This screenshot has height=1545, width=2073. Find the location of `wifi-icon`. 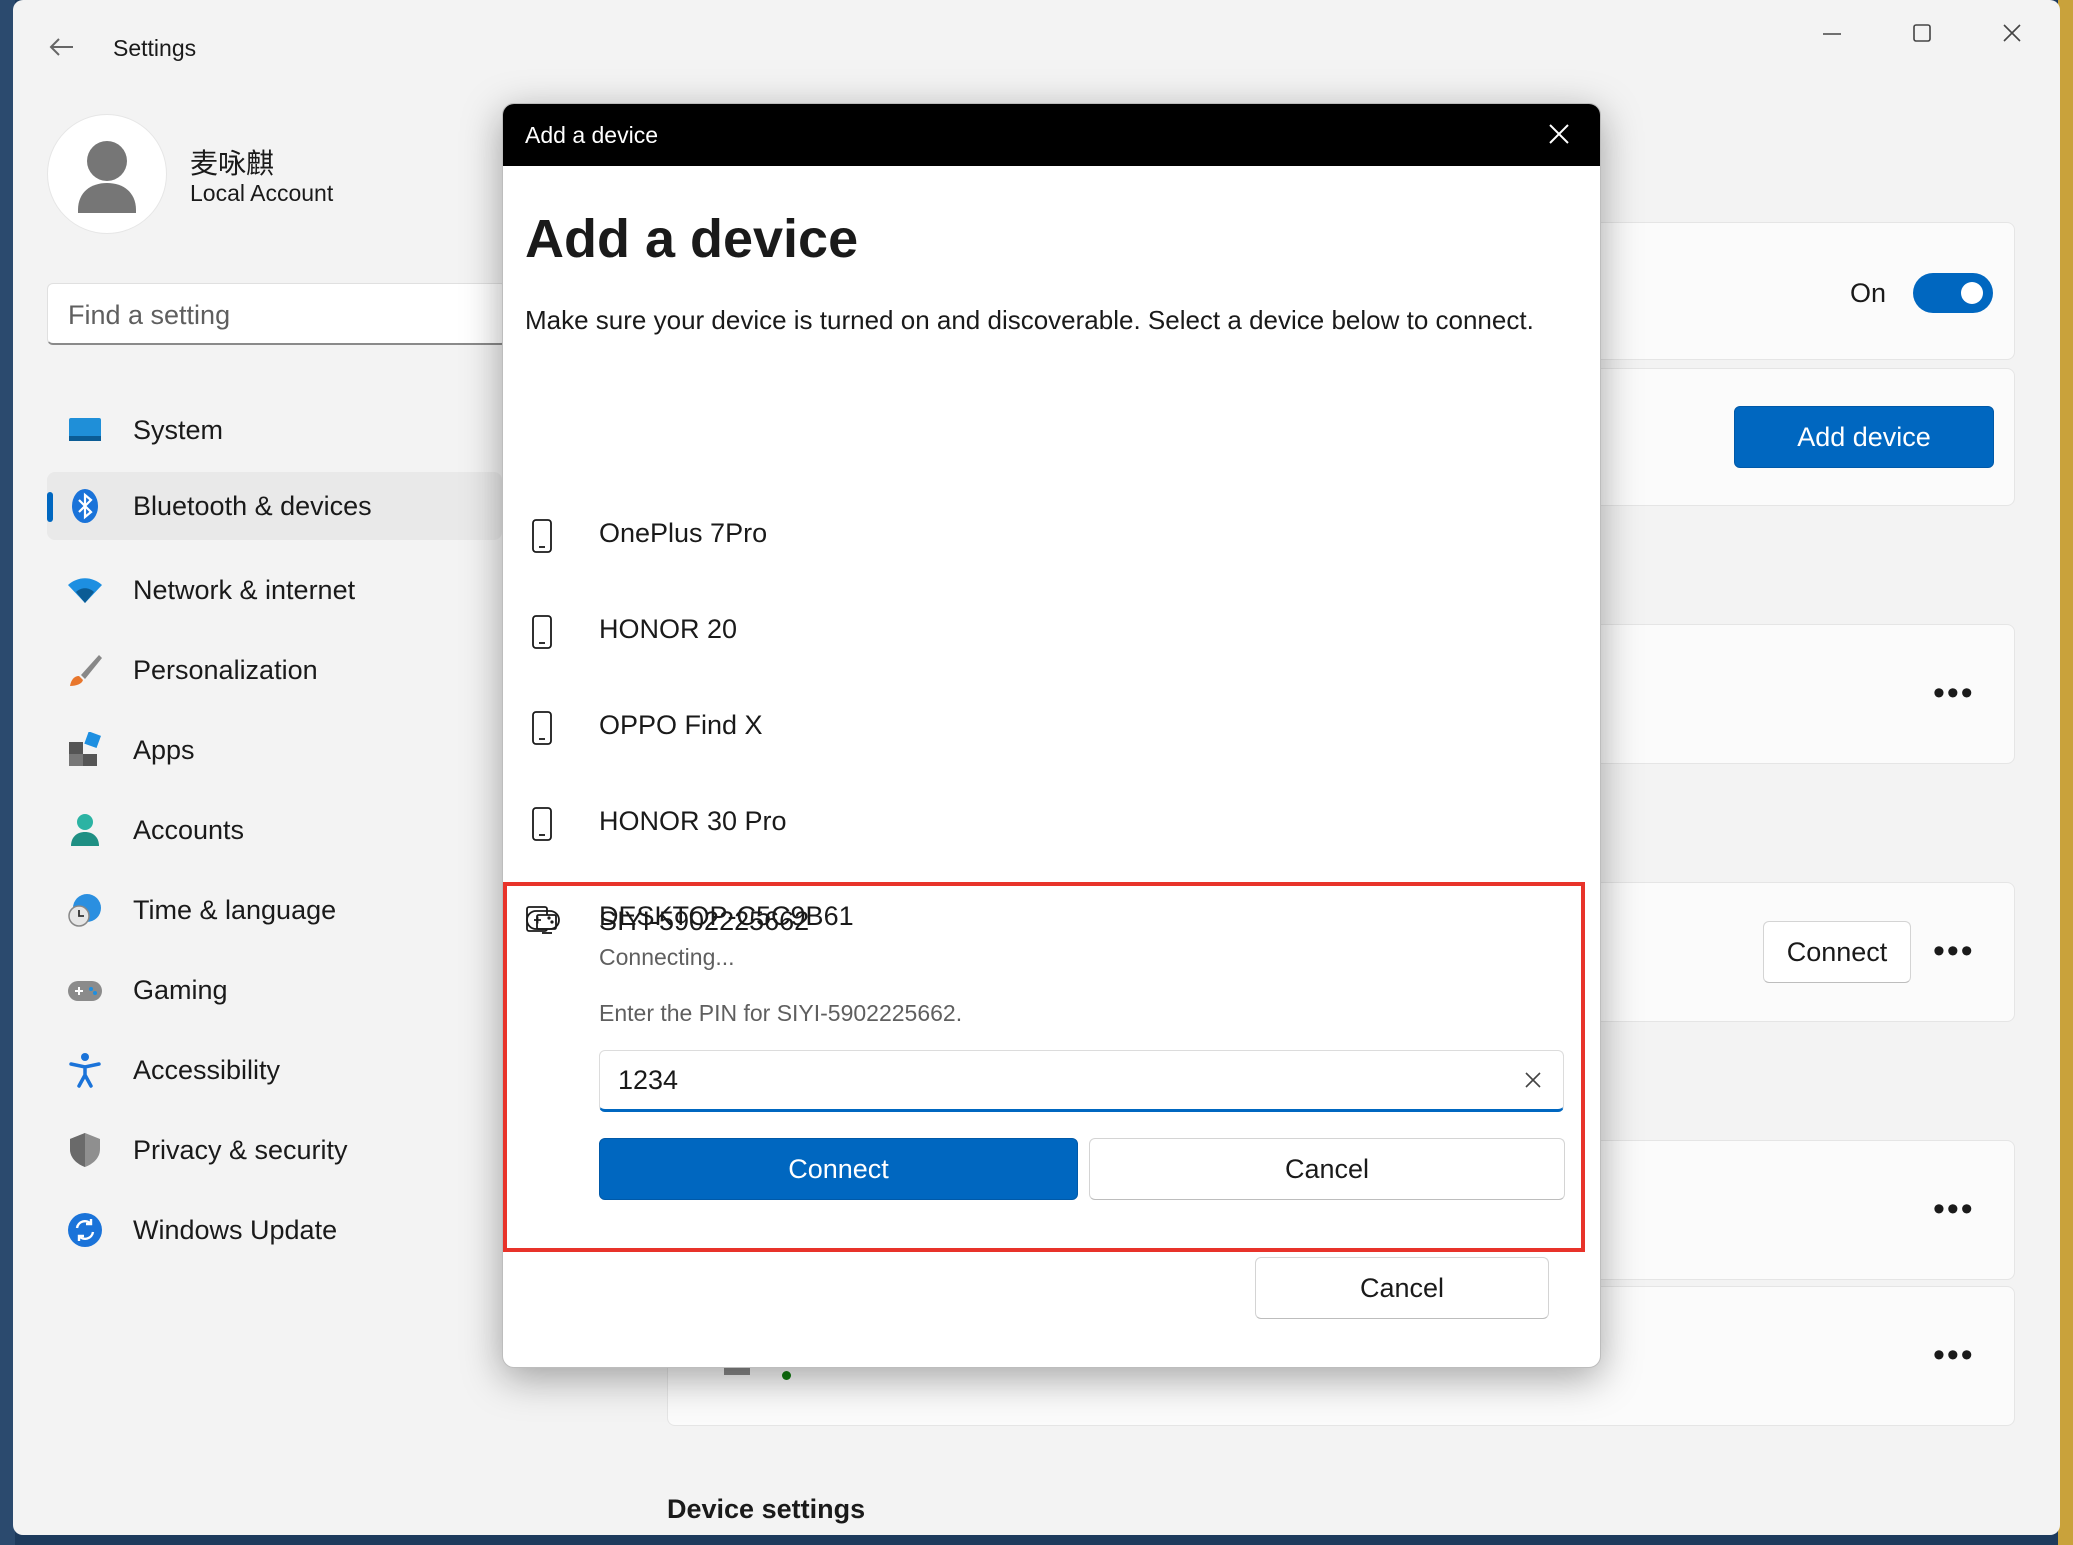

wifi-icon is located at coordinates (85, 590).